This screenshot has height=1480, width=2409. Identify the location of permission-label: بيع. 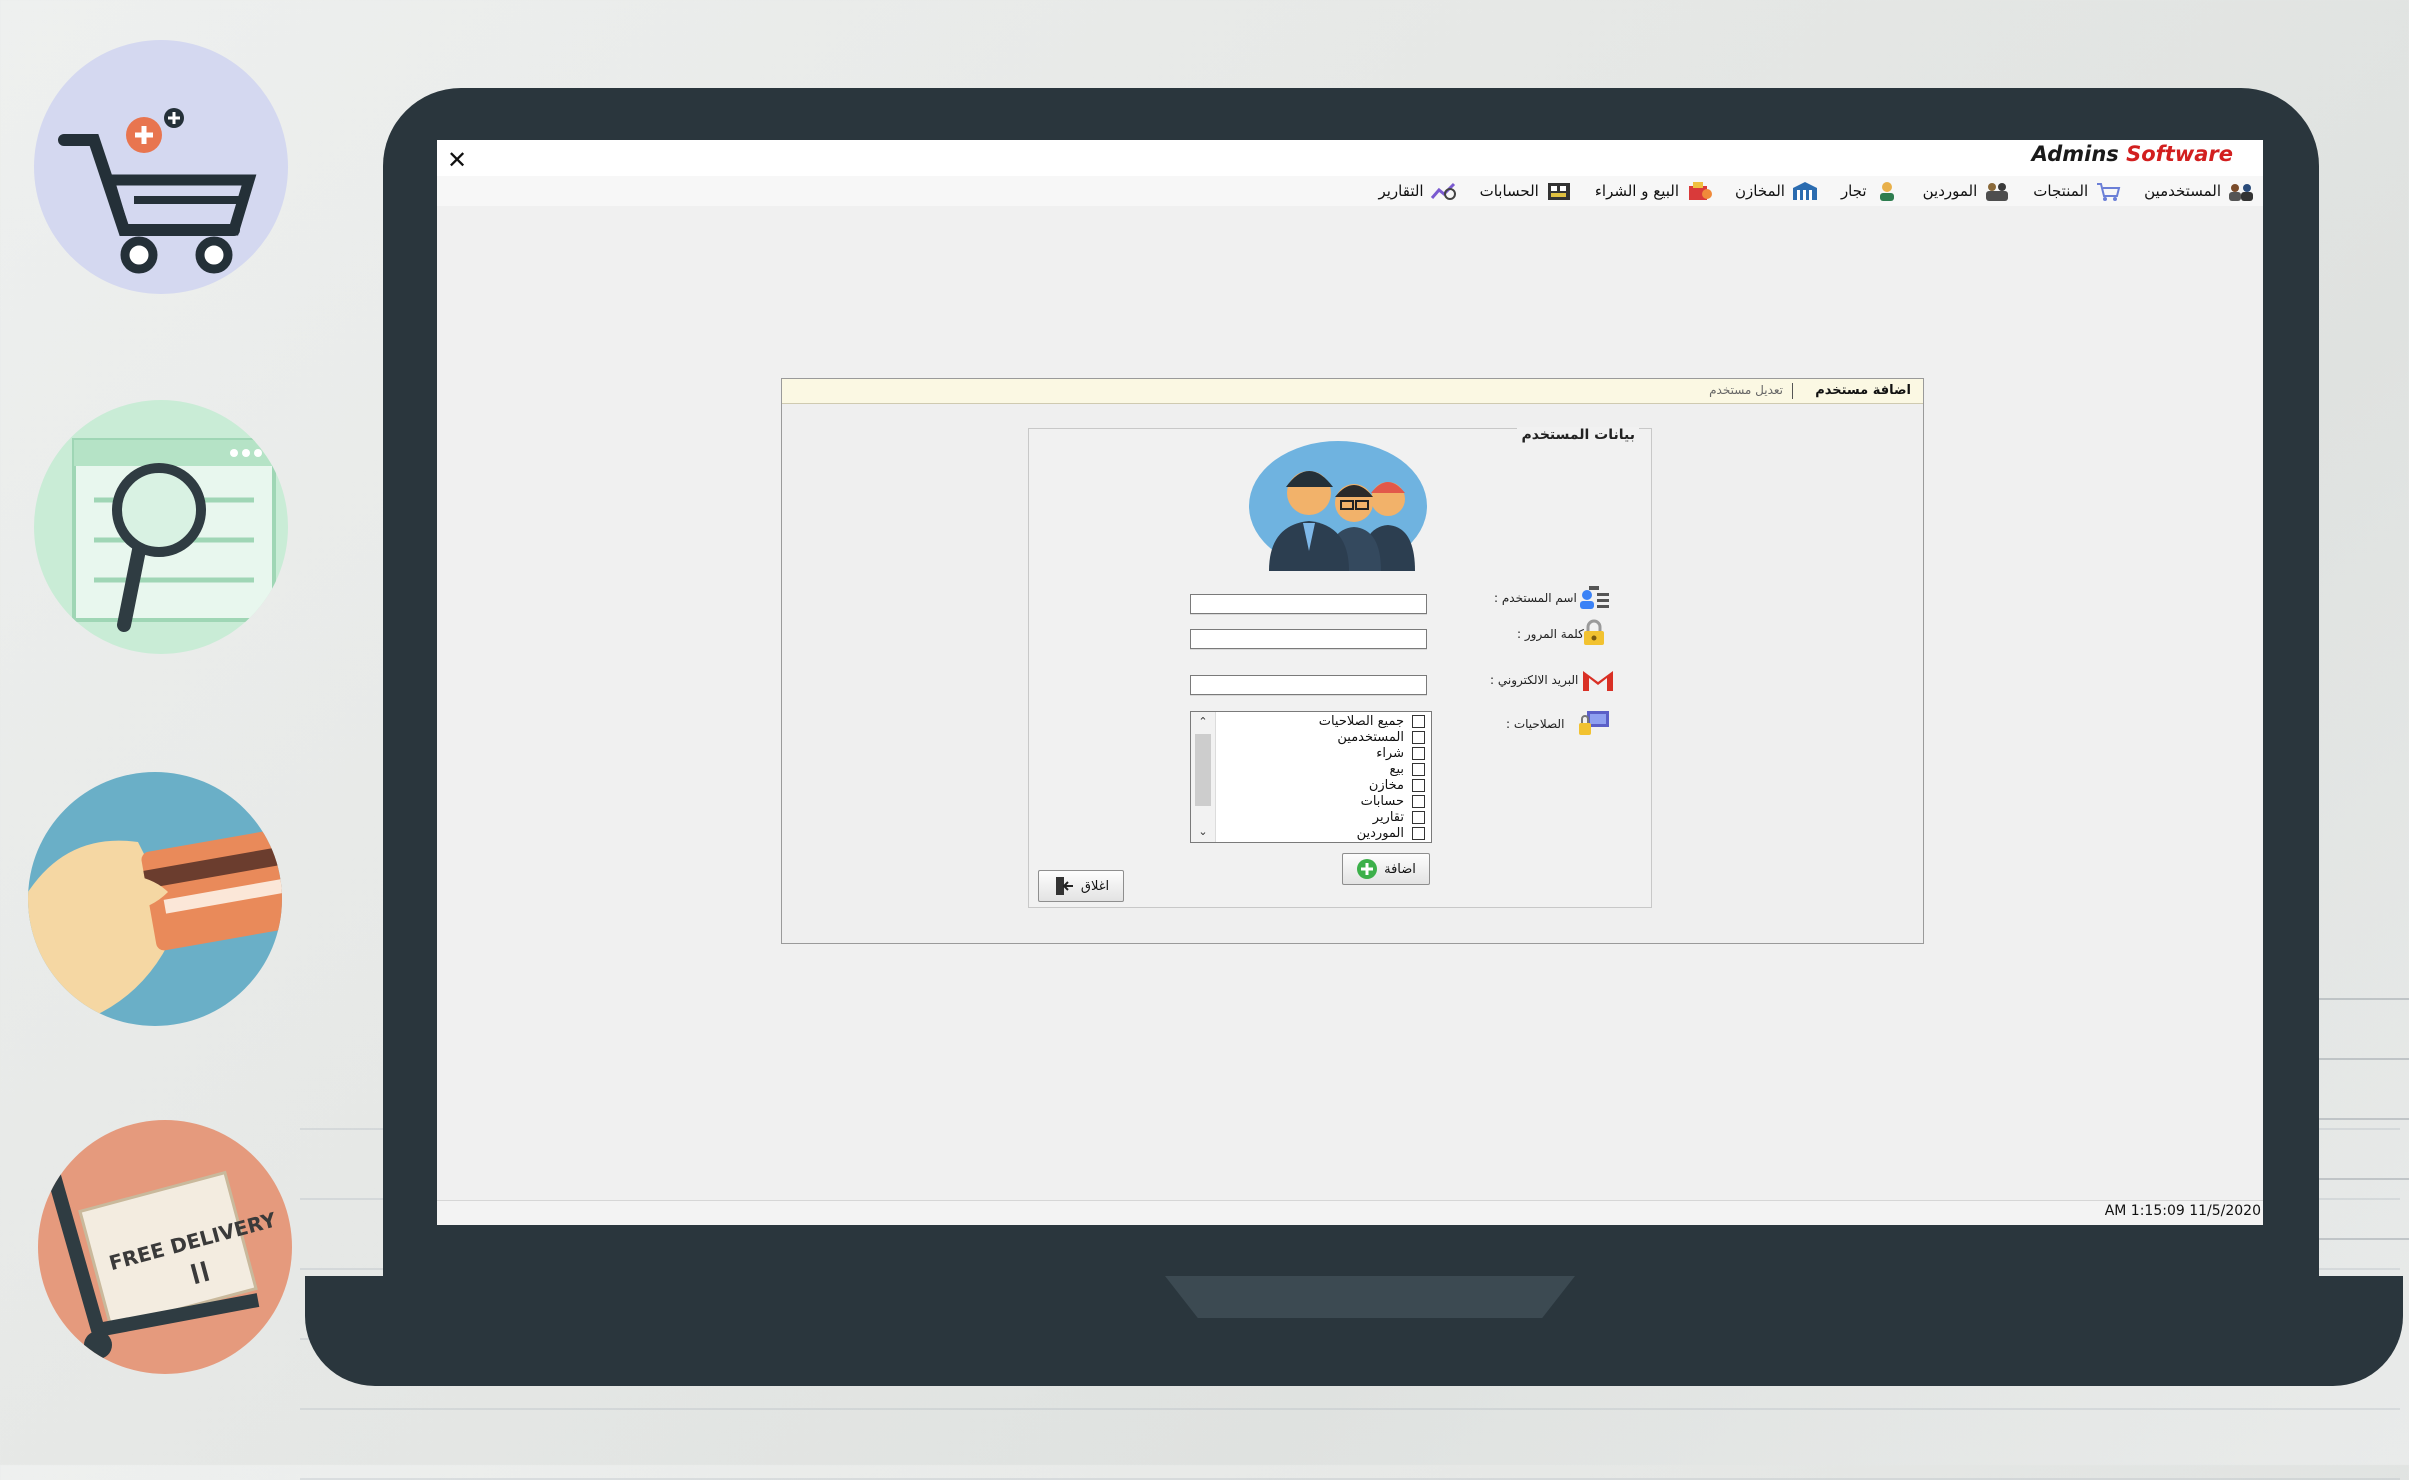
(1396, 769).